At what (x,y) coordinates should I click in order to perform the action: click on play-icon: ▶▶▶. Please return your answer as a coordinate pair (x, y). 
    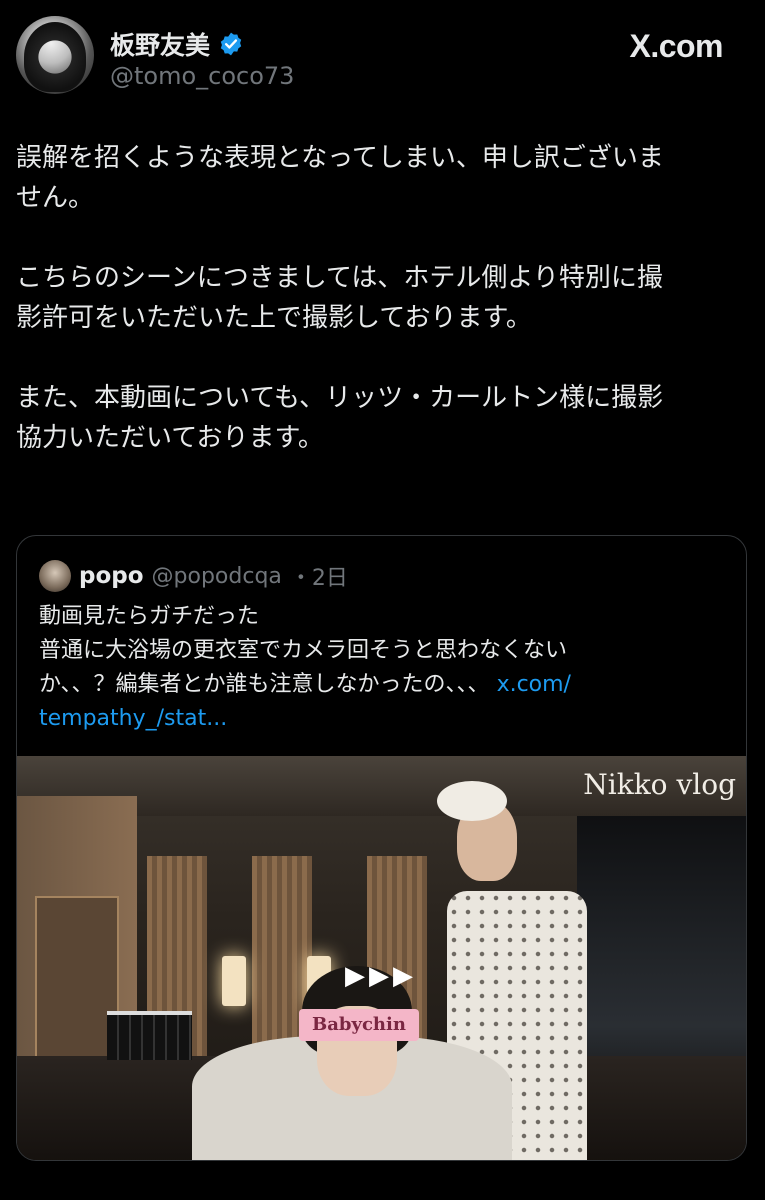
    Looking at the image, I should click on (381, 976).